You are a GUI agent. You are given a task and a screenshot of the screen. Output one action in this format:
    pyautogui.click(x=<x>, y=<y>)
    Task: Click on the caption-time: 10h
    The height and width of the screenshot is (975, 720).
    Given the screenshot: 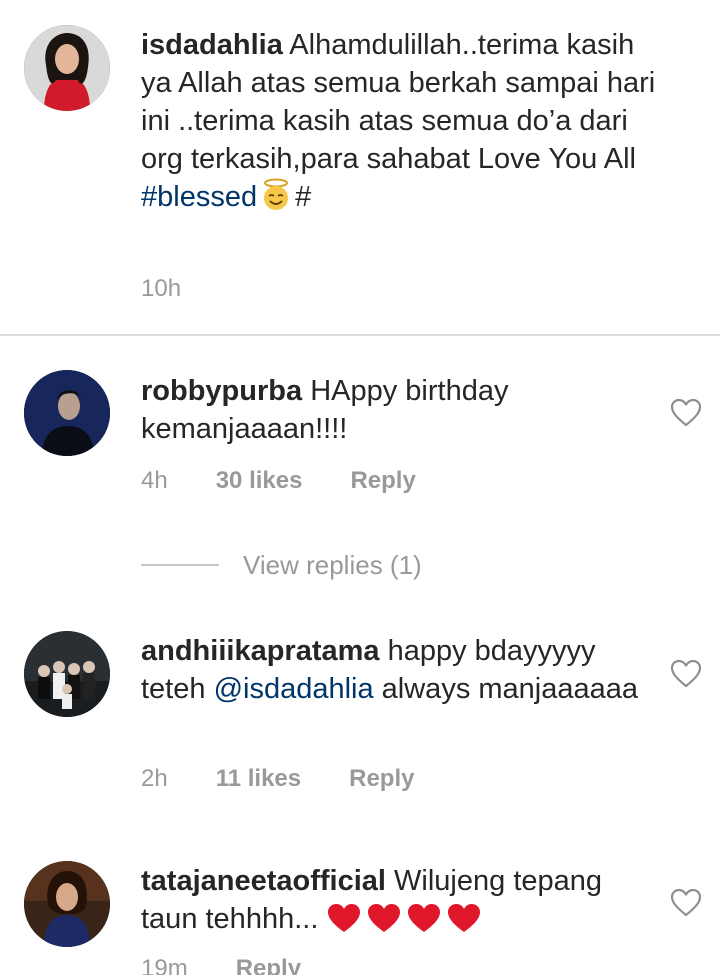 What is the action you would take?
    pyautogui.click(x=161, y=289)
    